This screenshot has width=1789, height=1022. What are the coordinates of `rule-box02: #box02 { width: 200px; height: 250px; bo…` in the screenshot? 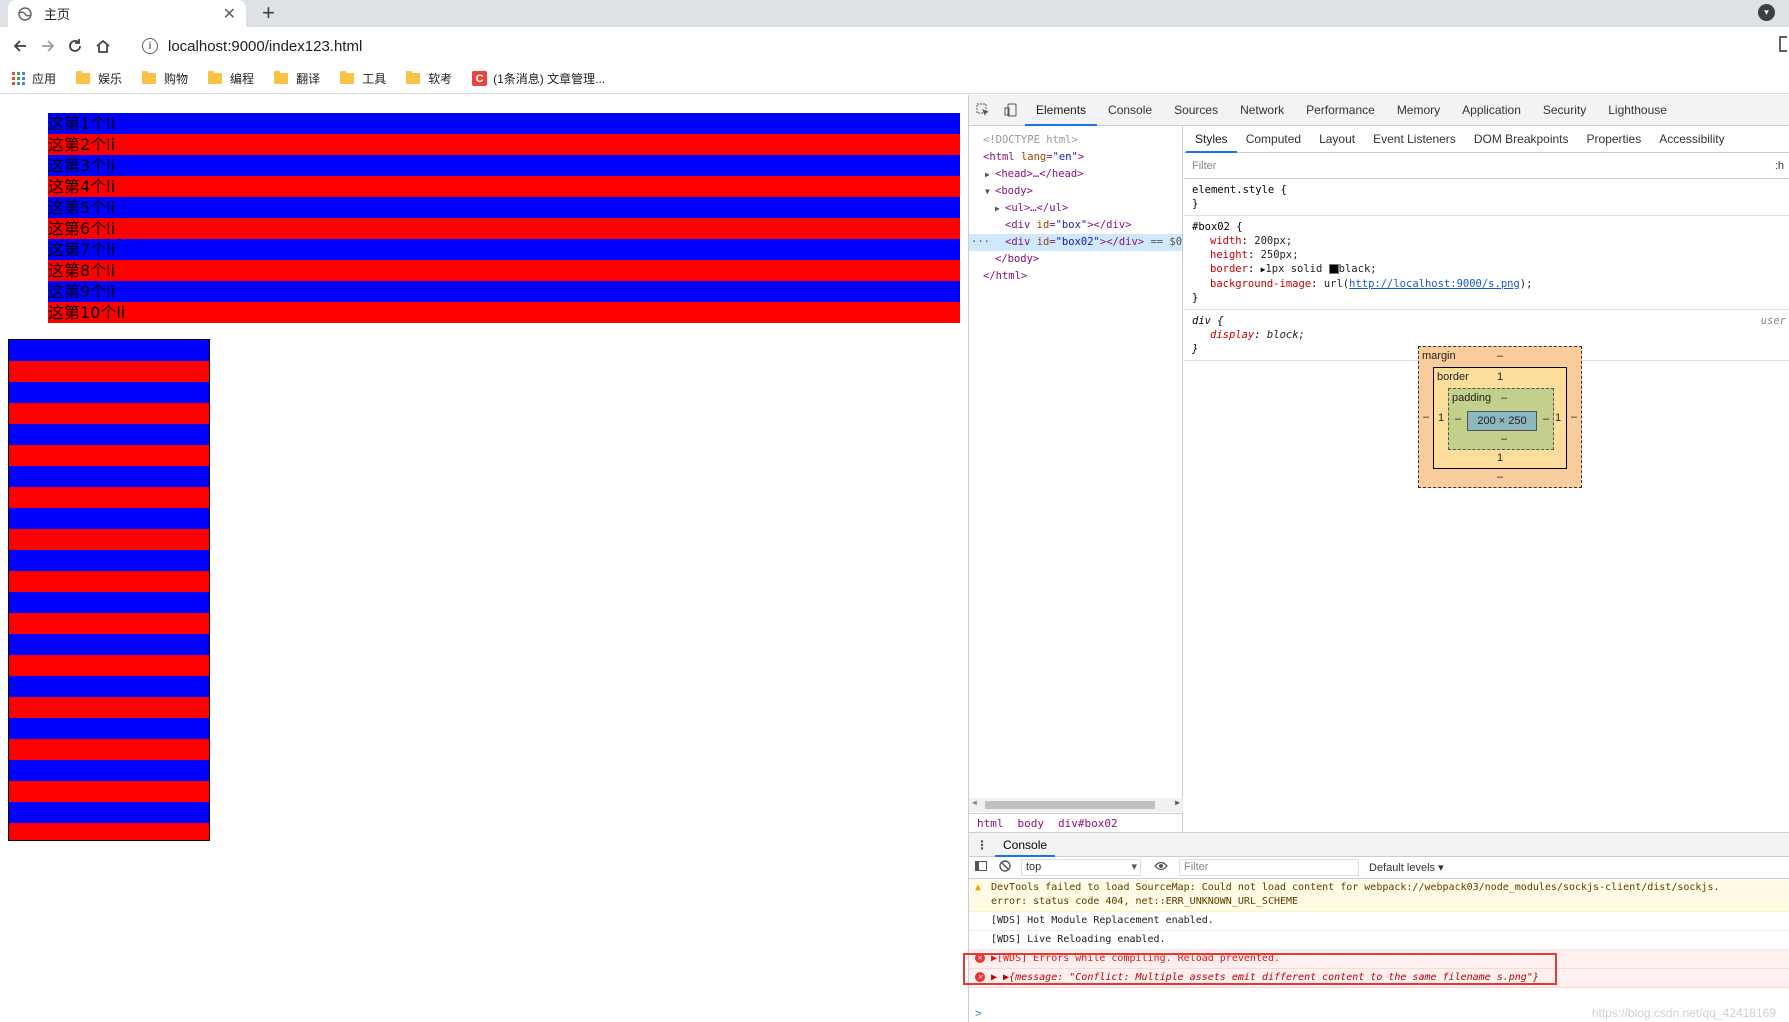 It's located at (1486, 263).